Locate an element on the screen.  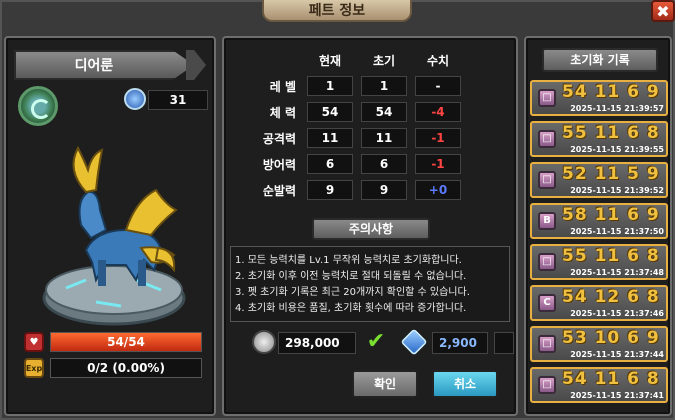
notice-line: 2. 초기화 이후 이전 능력치로 절대 되돌릴 수 없습니다. is located at coordinates (351, 276).